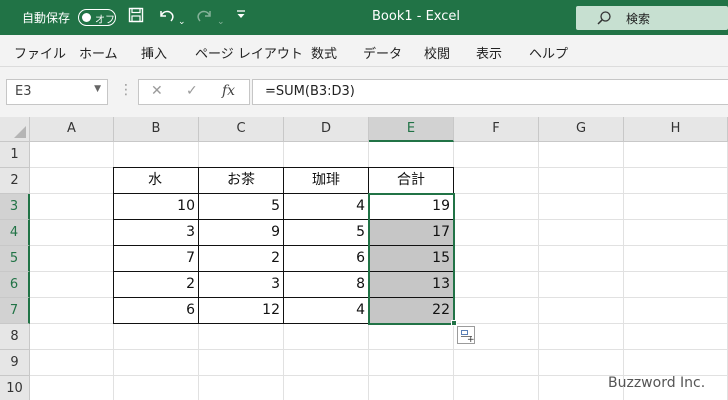 The width and height of the screenshot is (728, 400). Describe the element at coordinates (15, 363) in the screenshot. I see `row-header-9: 9` at that location.